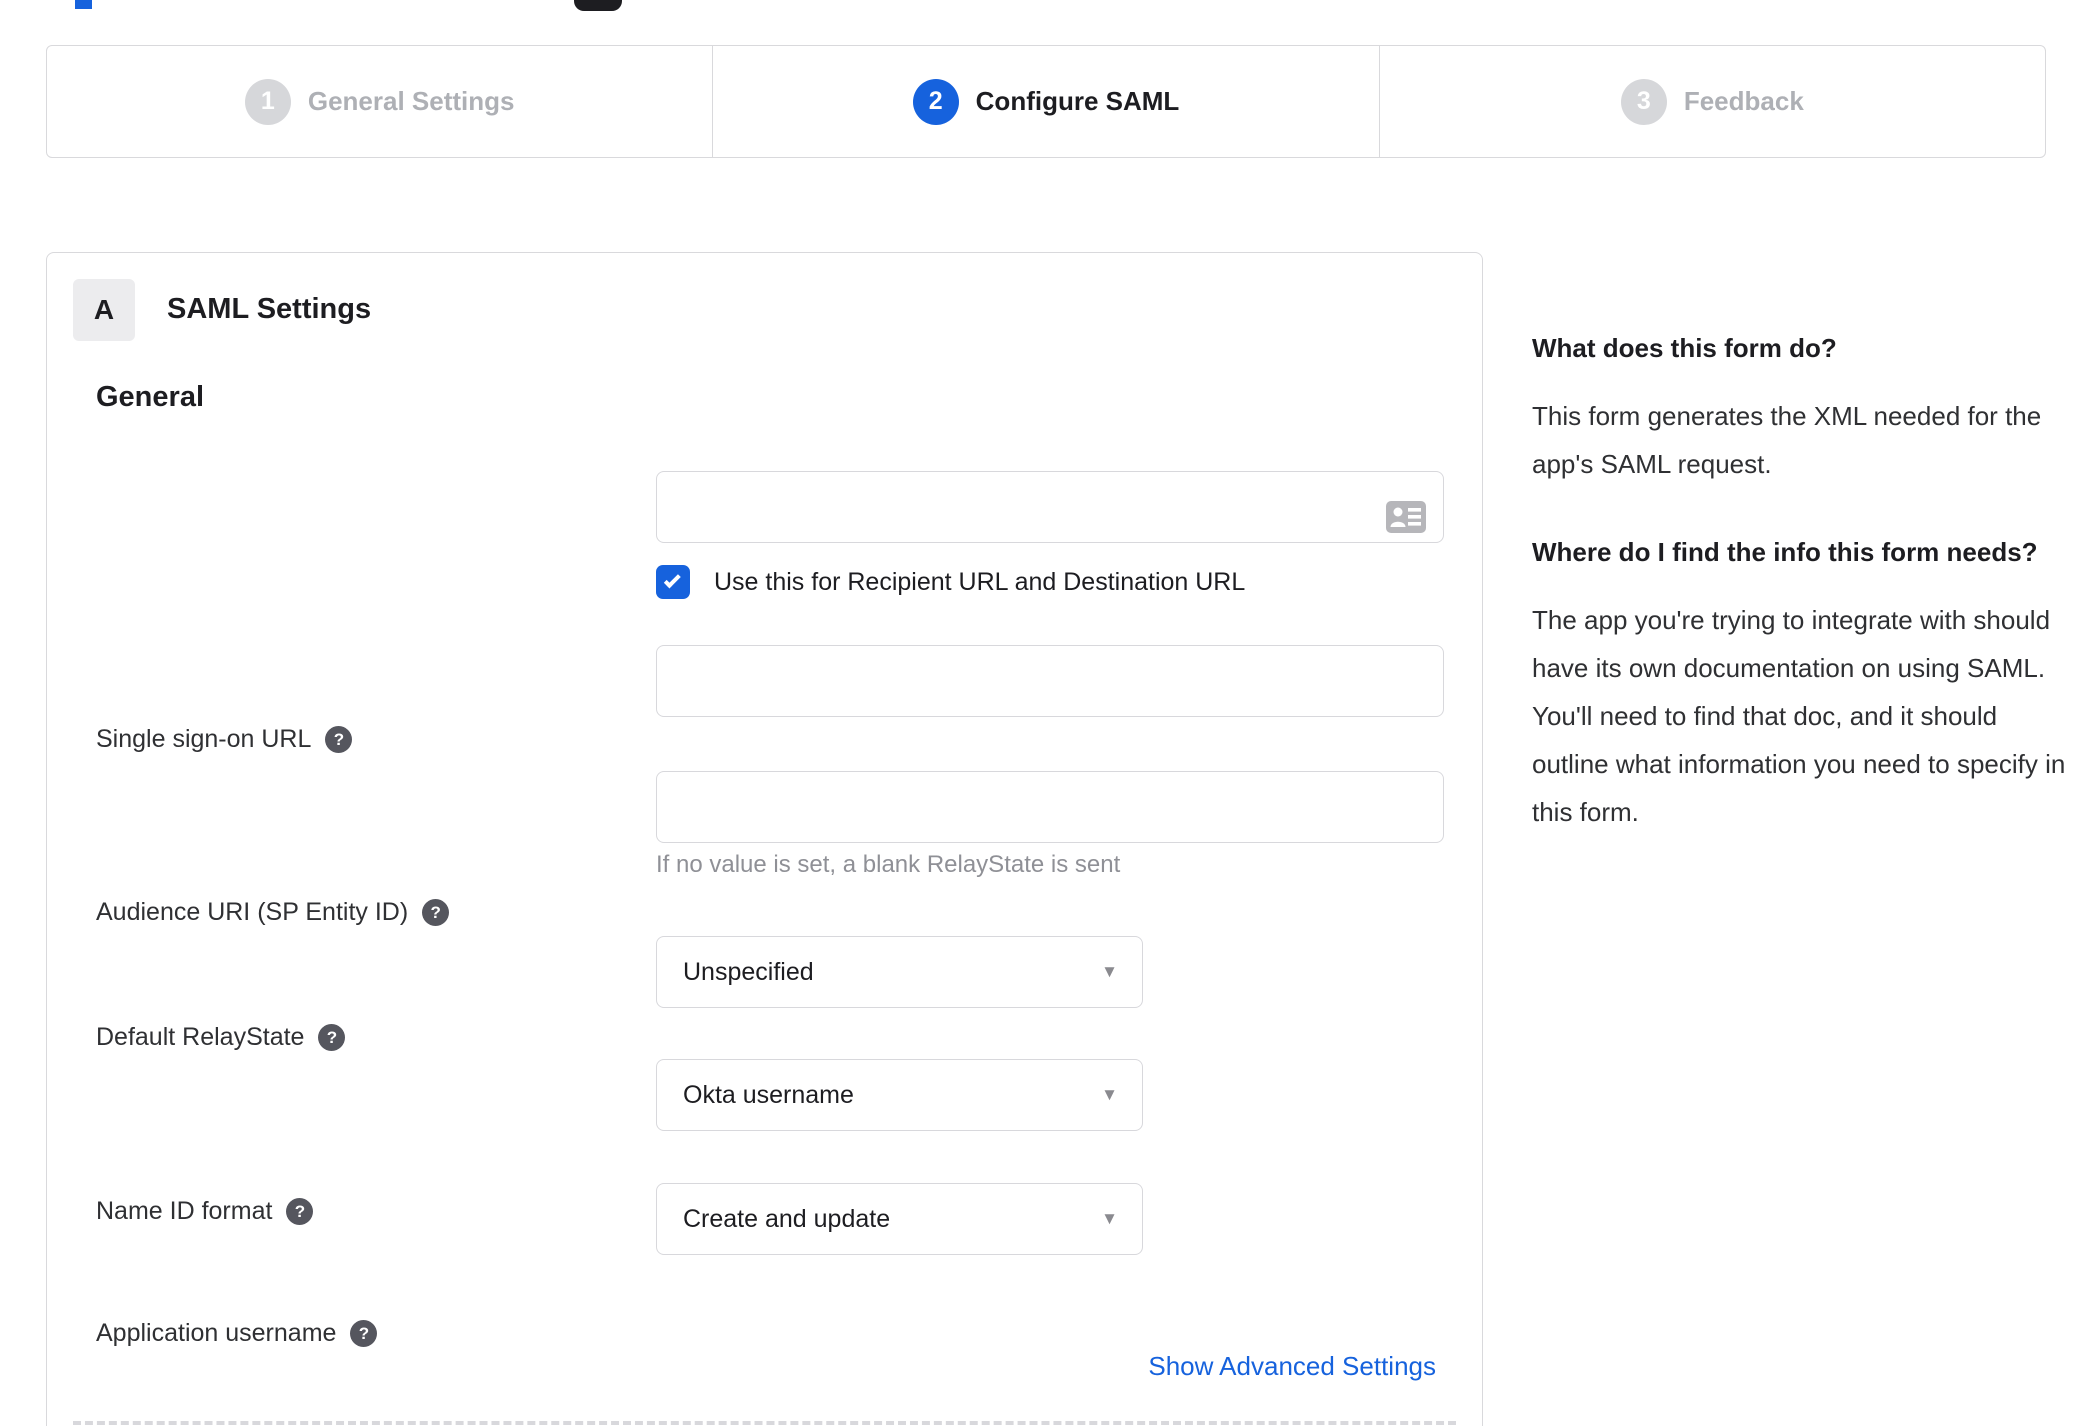  What do you see at coordinates (252, 912) in the screenshot?
I see `audience-uri-label-text: Audience URI (SP Entity ID)` at bounding box center [252, 912].